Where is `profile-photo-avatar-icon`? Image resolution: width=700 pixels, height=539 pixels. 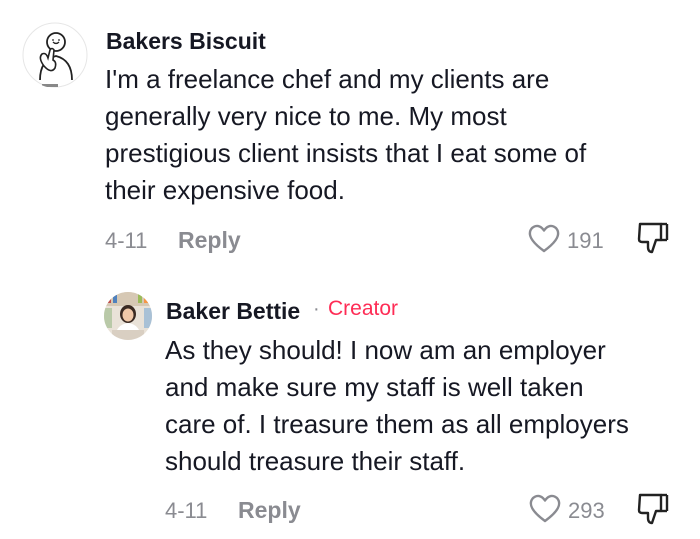
profile-photo-avatar-icon is located at coordinates (128, 316).